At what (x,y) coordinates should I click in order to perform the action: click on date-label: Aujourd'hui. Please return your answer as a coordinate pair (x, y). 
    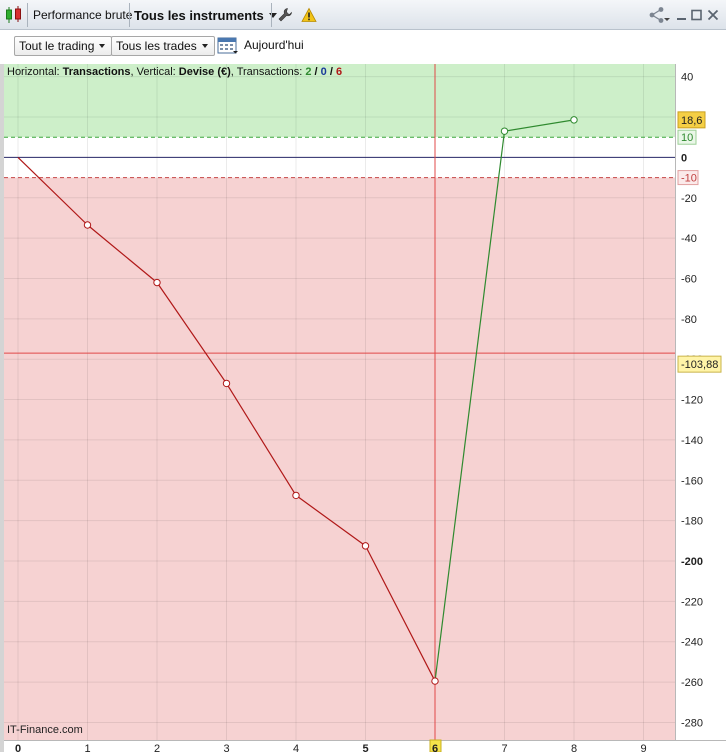
    Looking at the image, I should click on (274, 45).